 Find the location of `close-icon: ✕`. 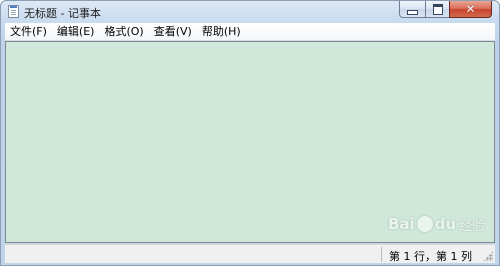

close-icon: ✕ is located at coordinates (470, 9).